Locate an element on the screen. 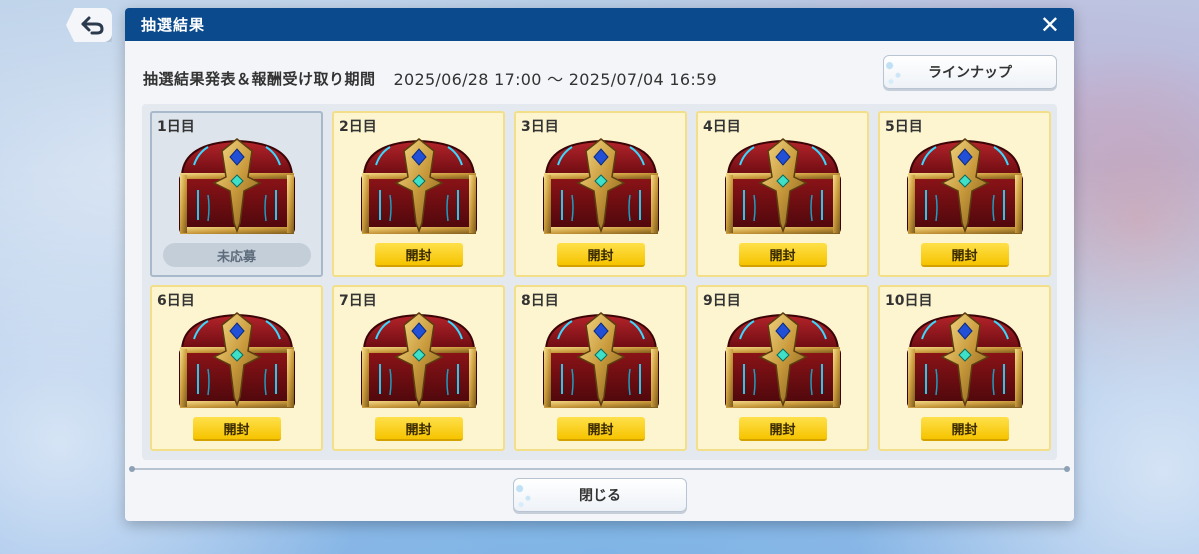  day-cell: 6日目 開封 is located at coordinates (236, 368).